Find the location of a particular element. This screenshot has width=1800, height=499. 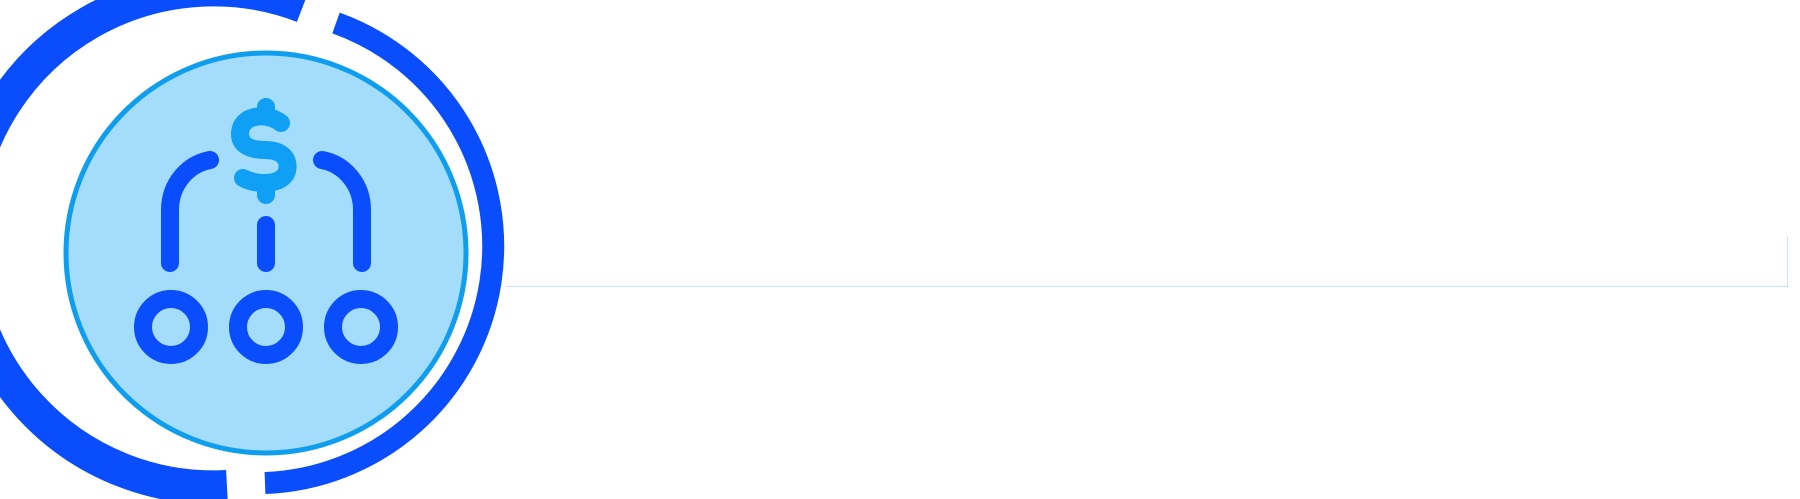

connector-line is located at coordinates (1147, 286).